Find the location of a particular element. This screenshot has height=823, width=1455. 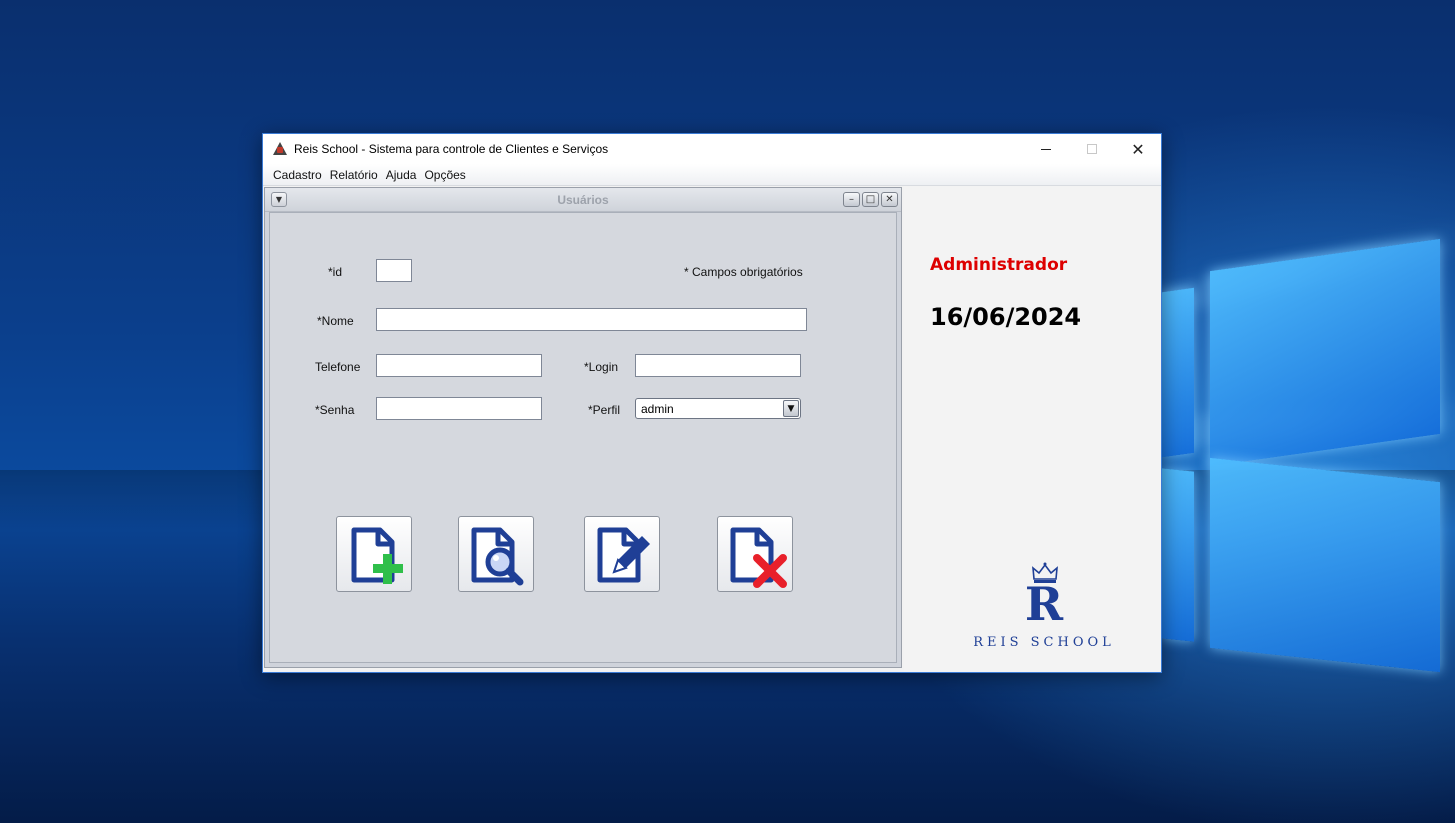

maximize-icon is located at coordinates (1092, 149).